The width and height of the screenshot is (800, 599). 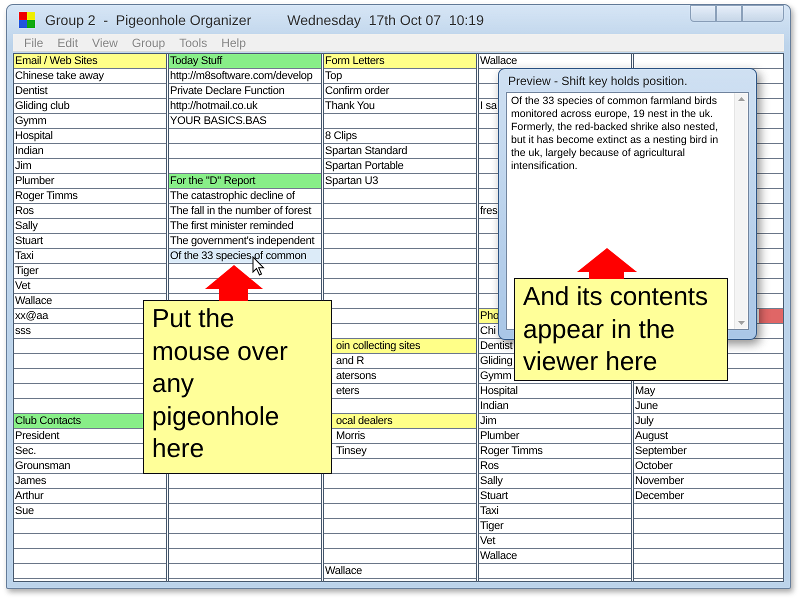 I want to click on preview-text: Of the 33 species of common farmland birds monitored across europe, 19 nest in the uk. Formerly, the red-backed shrike also nested, but it has become extinct as a nesting bird in the uk, largely because of agricultural intensification., so click(x=615, y=134).